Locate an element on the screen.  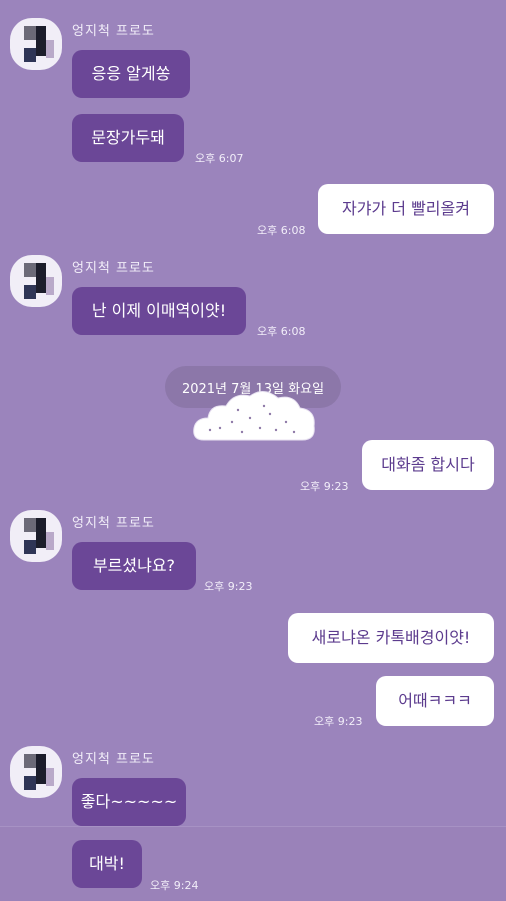
message-bubble: 문장가두돼 is located at coordinates (128, 138).